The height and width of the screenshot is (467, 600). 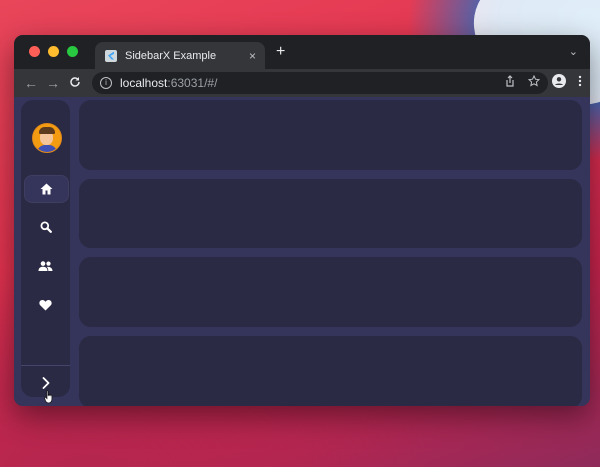 What do you see at coordinates (280, 52) in the screenshot?
I see `new-tab-button: +` at bounding box center [280, 52].